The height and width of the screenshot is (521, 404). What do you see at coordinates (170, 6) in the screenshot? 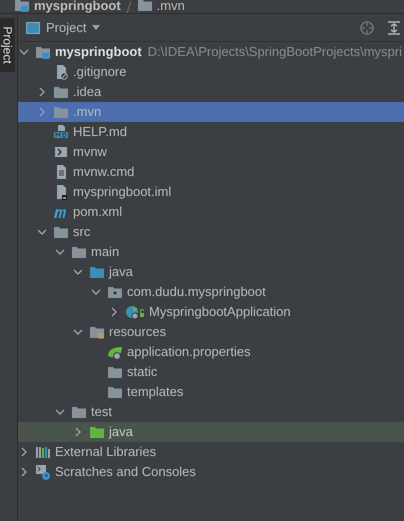
I see `breadcrumb-item: .mvn` at bounding box center [170, 6].